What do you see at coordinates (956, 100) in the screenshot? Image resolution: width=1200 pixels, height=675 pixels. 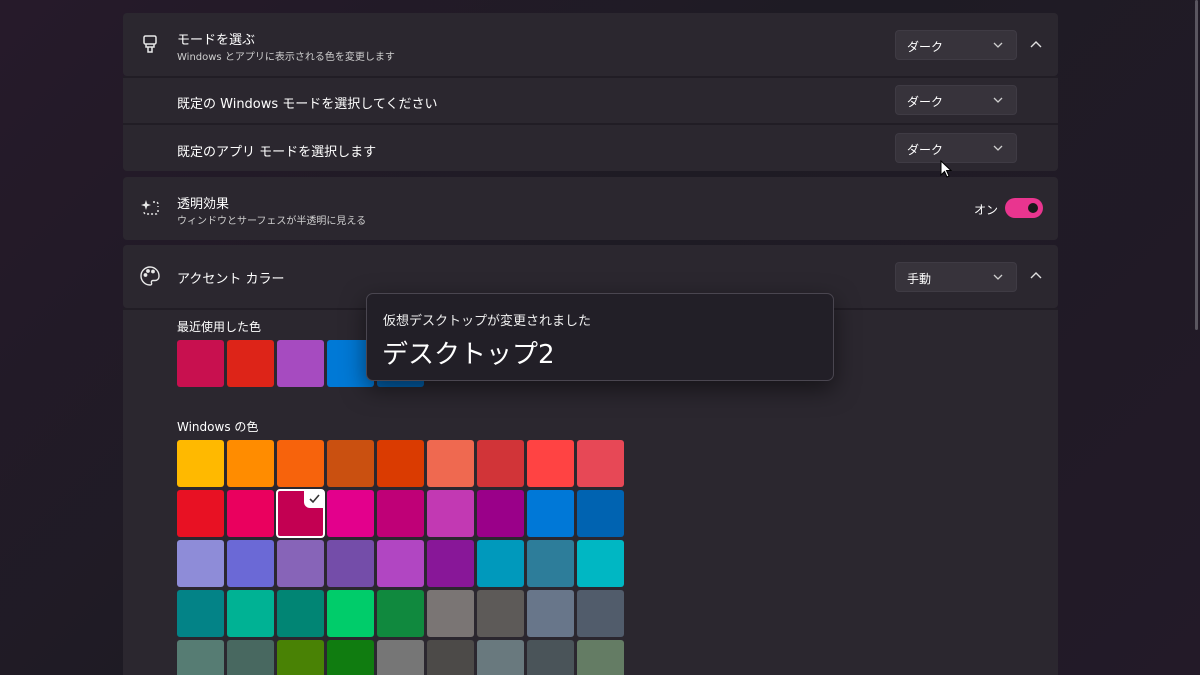 I see `windows-mode-dropdown: ダーク` at bounding box center [956, 100].